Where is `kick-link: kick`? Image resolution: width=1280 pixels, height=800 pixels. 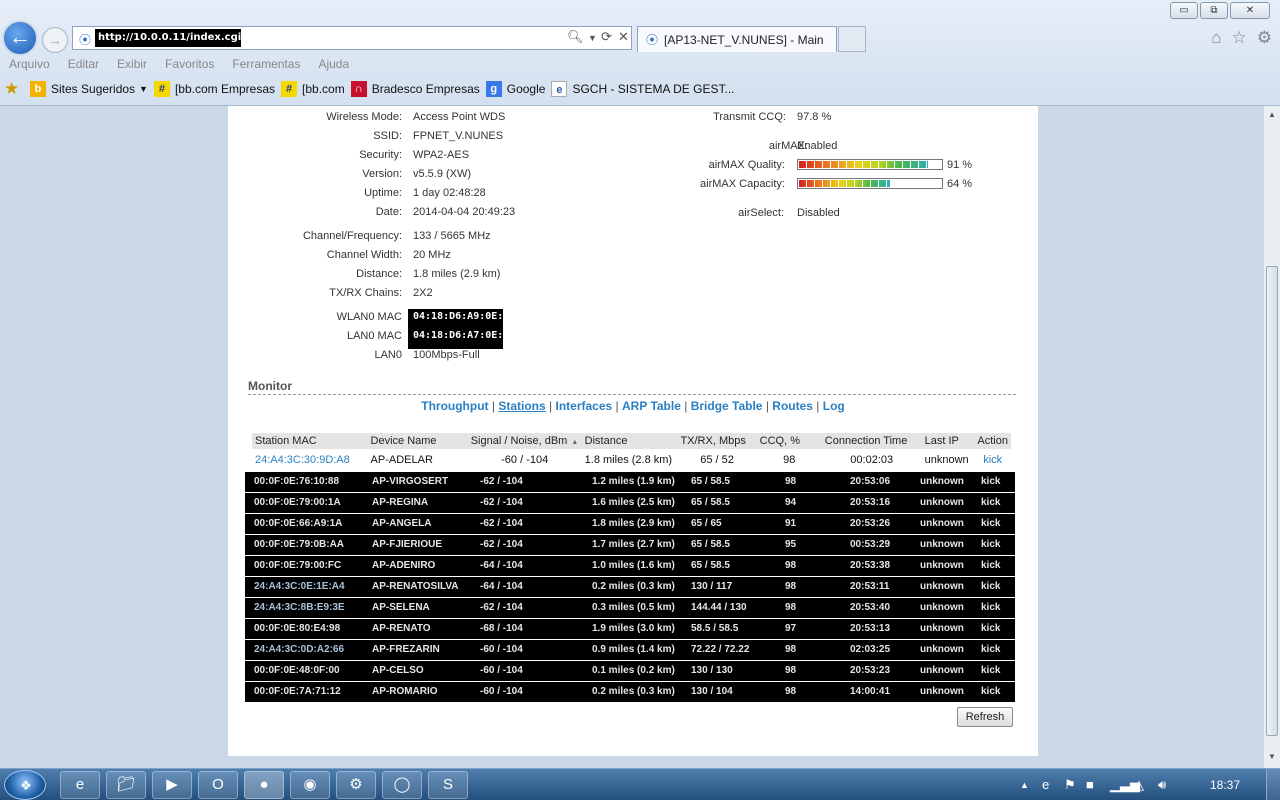
kick-link: kick is located at coordinates (992, 460).